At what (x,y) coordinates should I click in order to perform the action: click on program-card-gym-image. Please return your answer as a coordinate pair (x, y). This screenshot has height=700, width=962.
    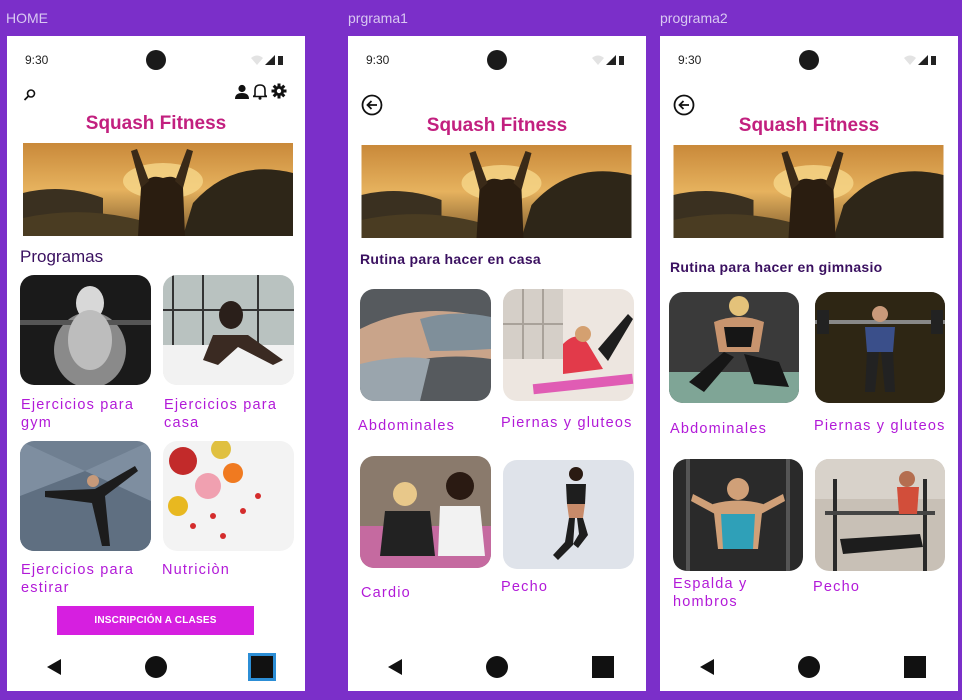
    Looking at the image, I should click on (85, 330).